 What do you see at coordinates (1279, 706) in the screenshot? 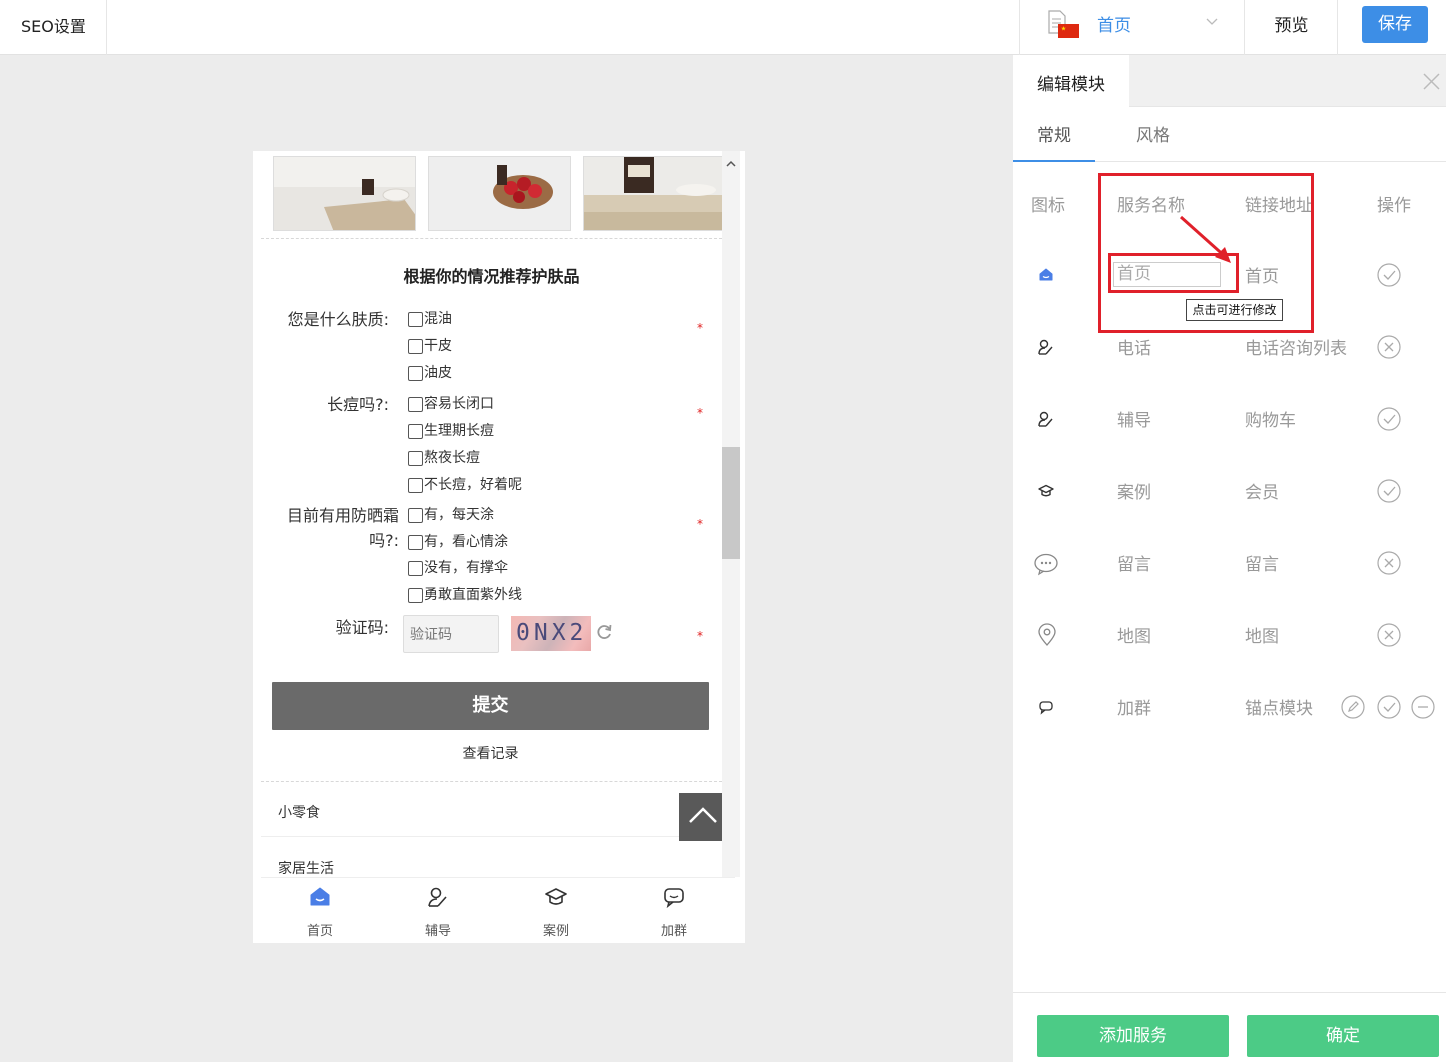
I see `link-address: 锚点模块` at bounding box center [1279, 706].